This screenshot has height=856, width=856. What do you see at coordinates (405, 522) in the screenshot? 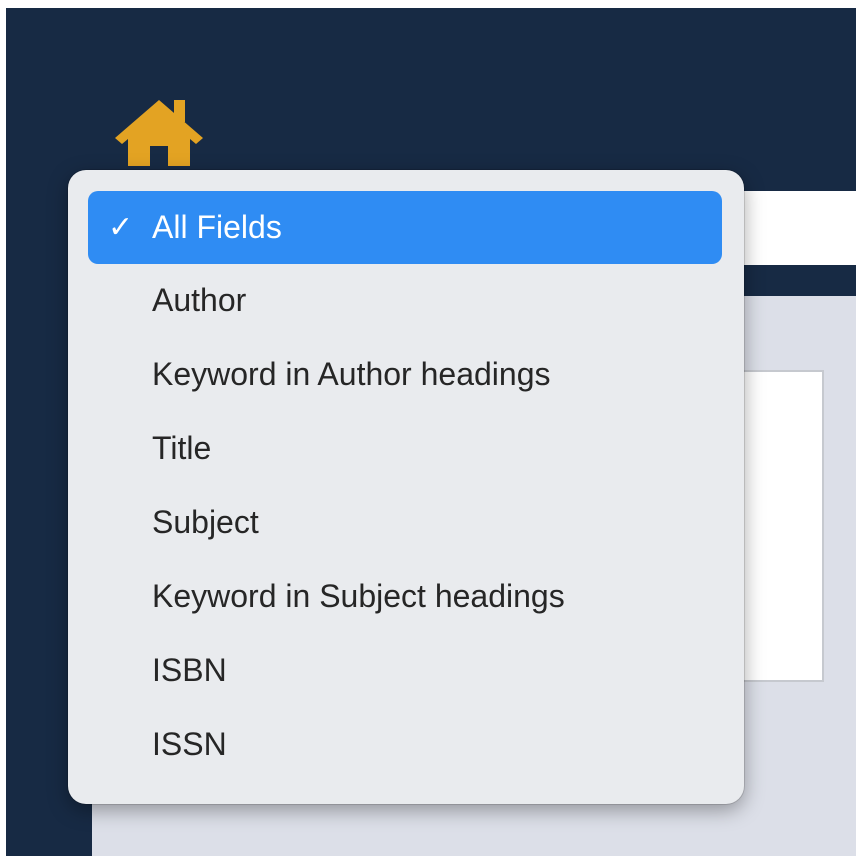
I see `menu-item-subject: Subject` at bounding box center [405, 522].